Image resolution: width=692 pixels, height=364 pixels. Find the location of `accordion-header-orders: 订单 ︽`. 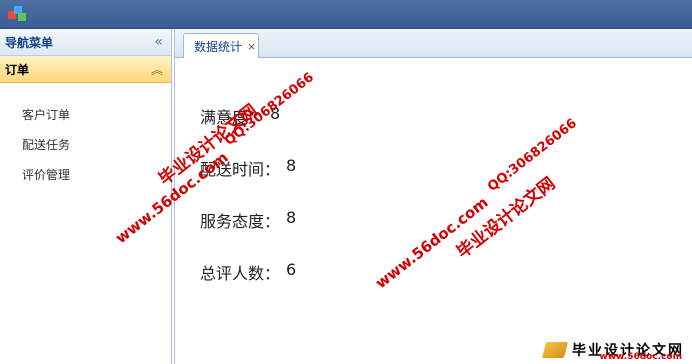

accordion-header-orders: 订单 ︽ is located at coordinates (85, 69).